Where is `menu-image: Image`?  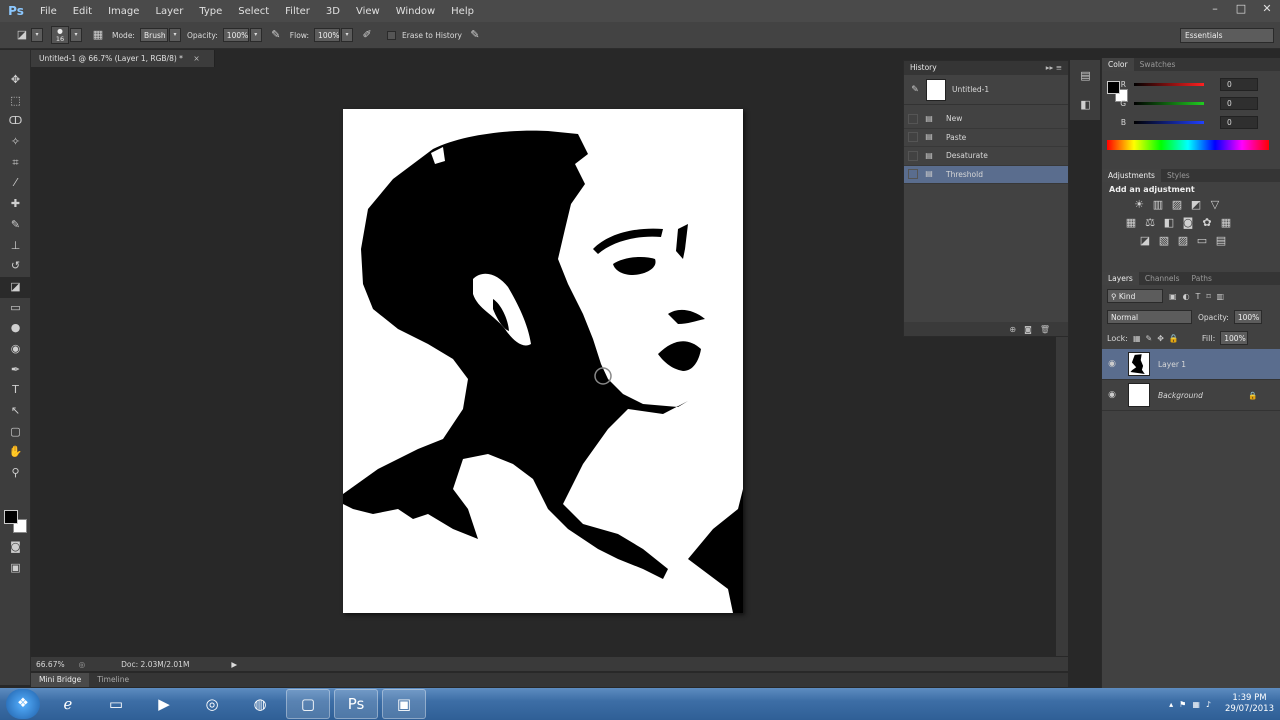 menu-image: Image is located at coordinates (123, 11).